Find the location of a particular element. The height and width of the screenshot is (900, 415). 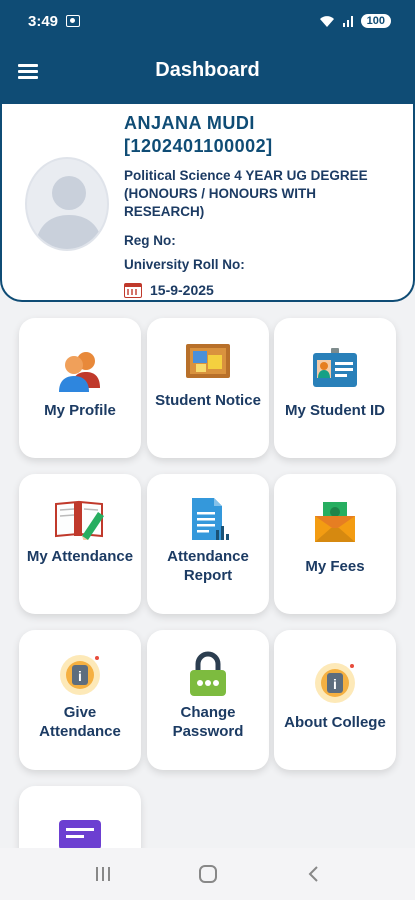

book-pencil-icon is located at coordinates (79, 520).